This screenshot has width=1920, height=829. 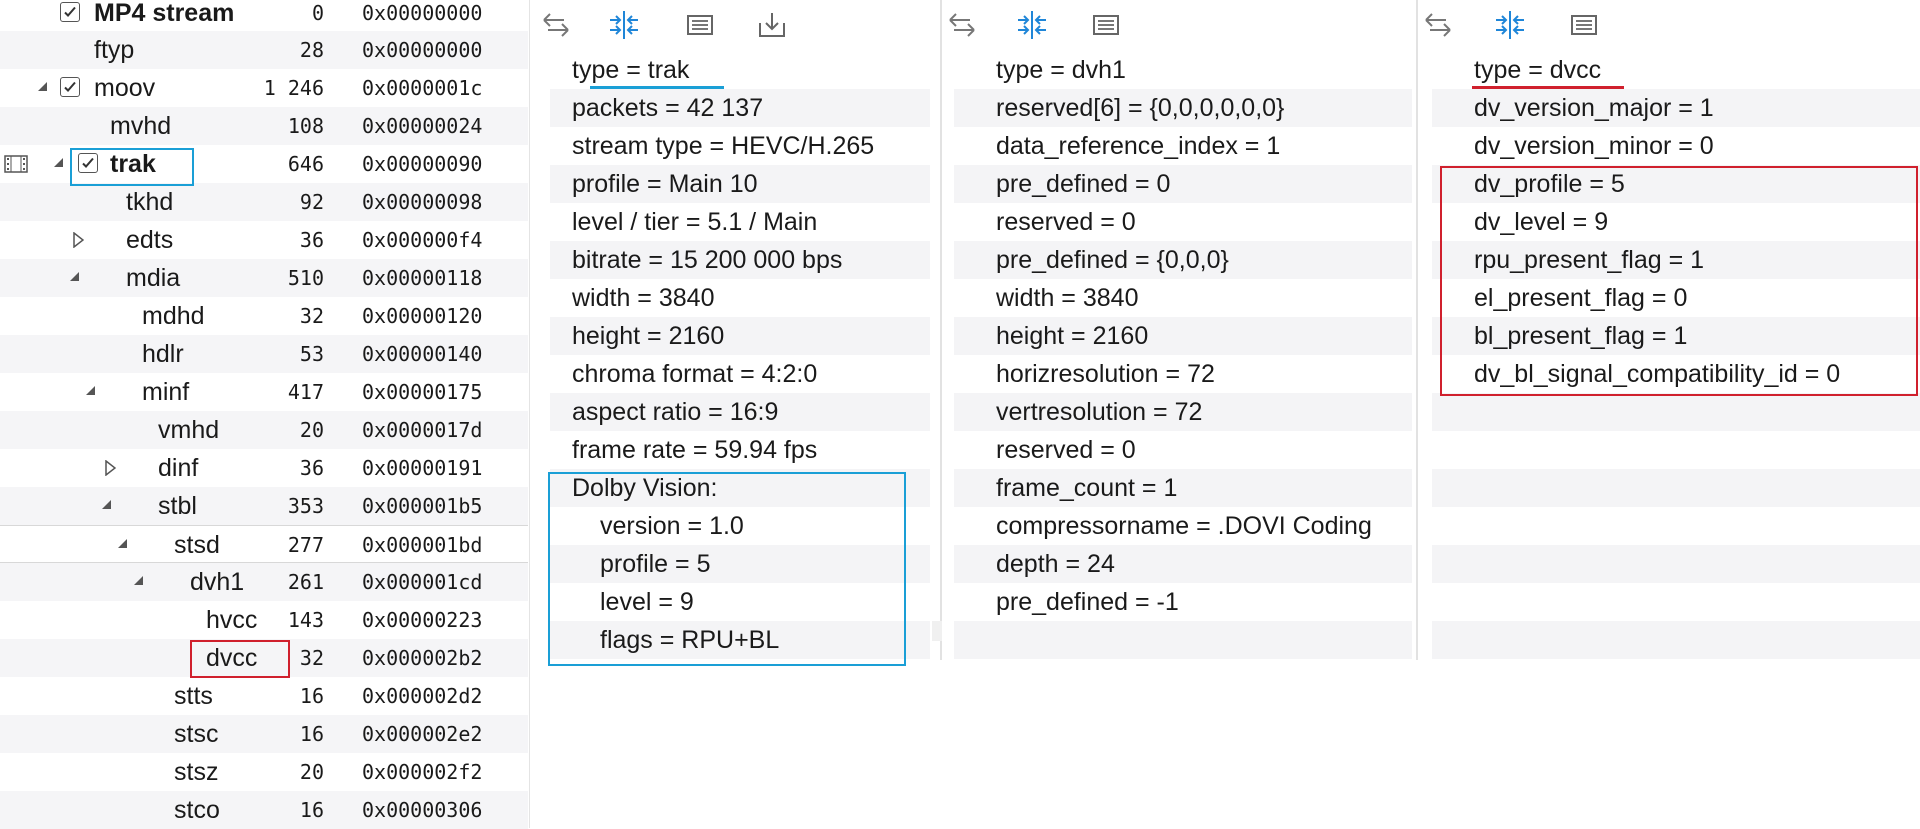 I want to click on tree-item-size: 0, so click(x=317, y=13).